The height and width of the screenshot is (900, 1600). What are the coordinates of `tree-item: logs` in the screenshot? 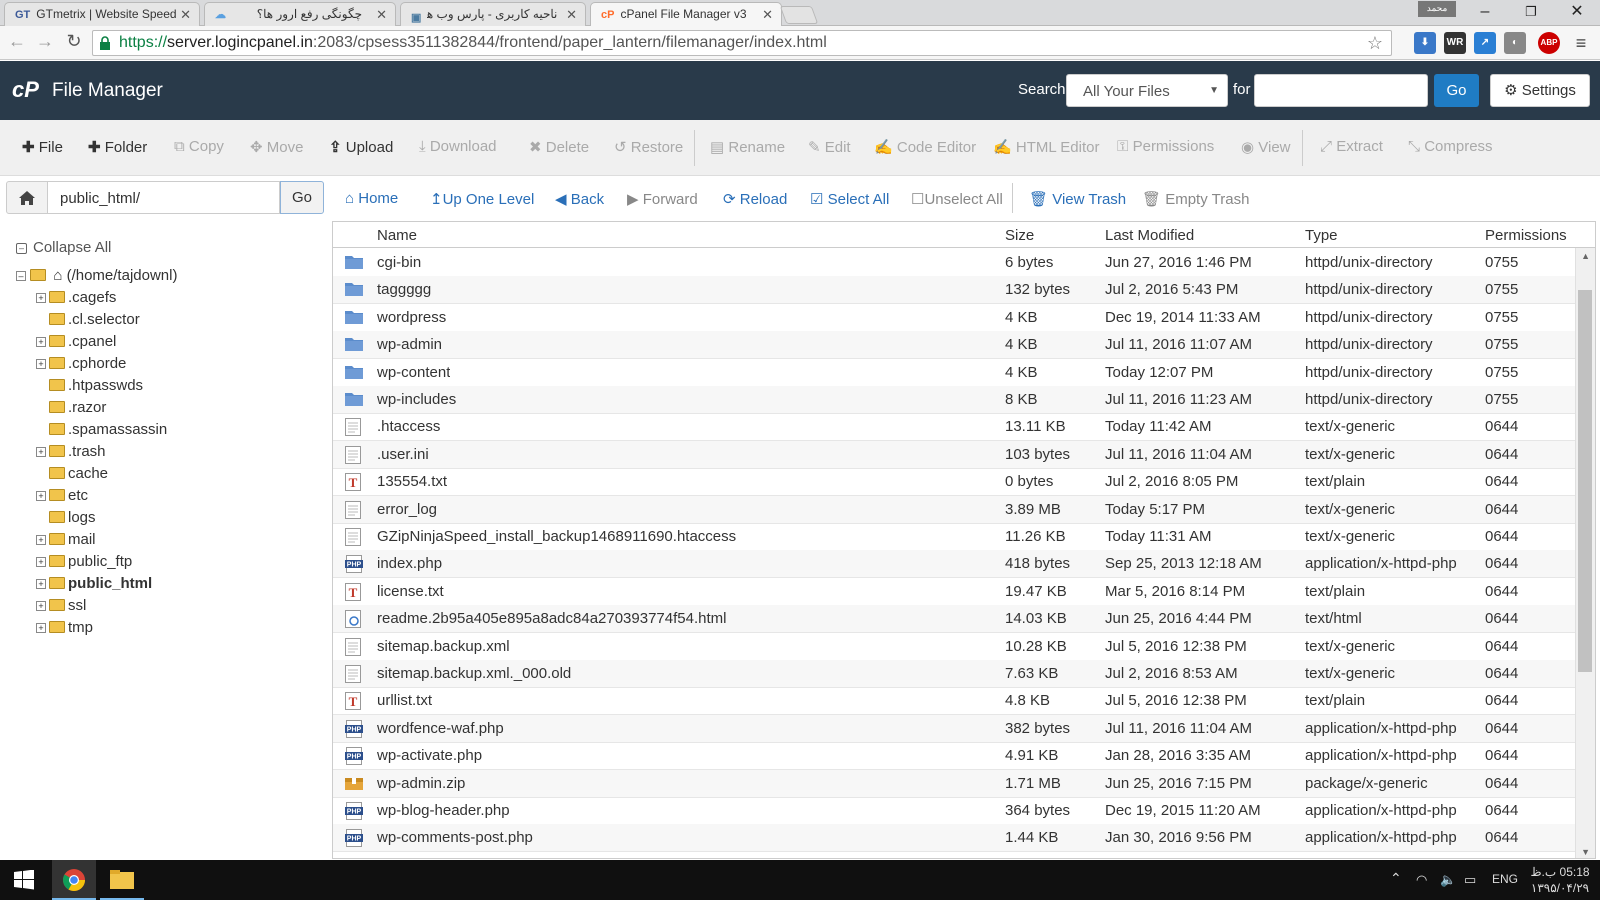 It's located at (66, 520).